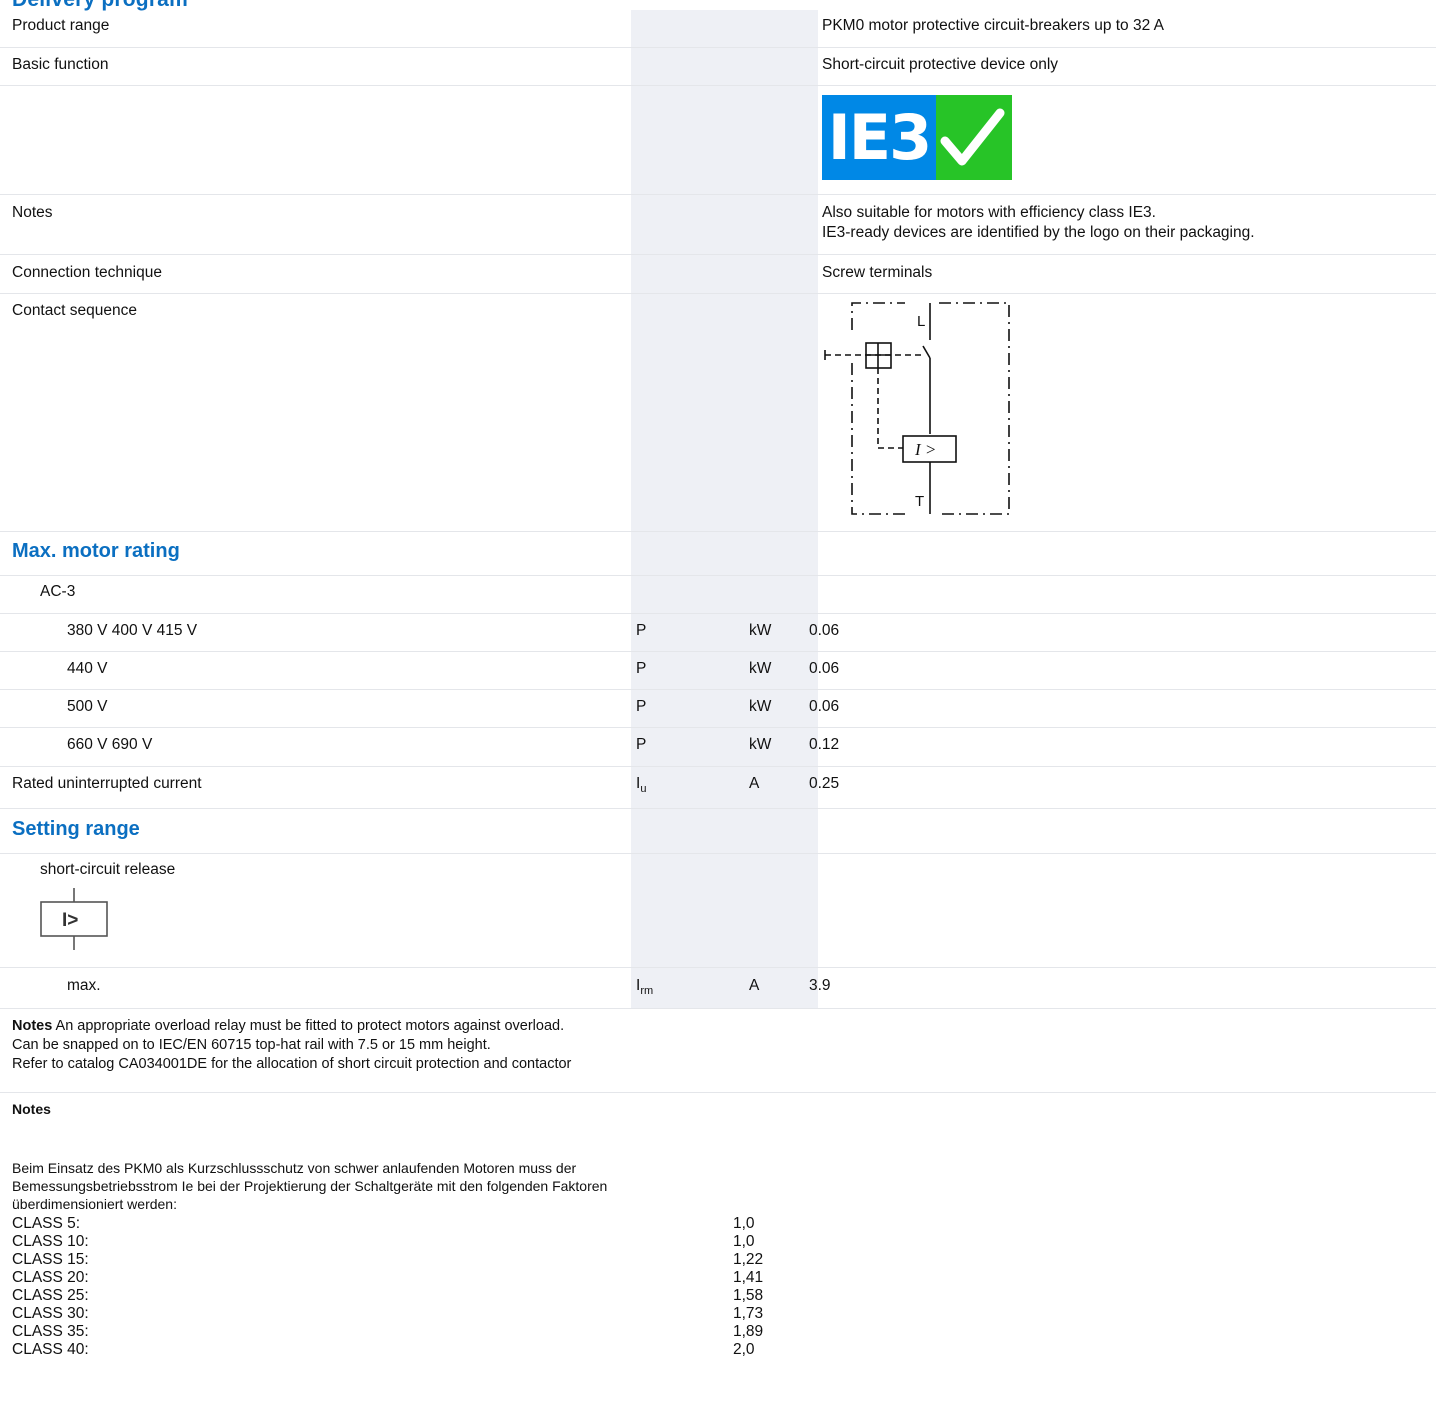 Image resolution: width=1436 pixels, height=1409 pixels. I want to click on contact-sequence-diagram: L T I >, so click(917, 408).